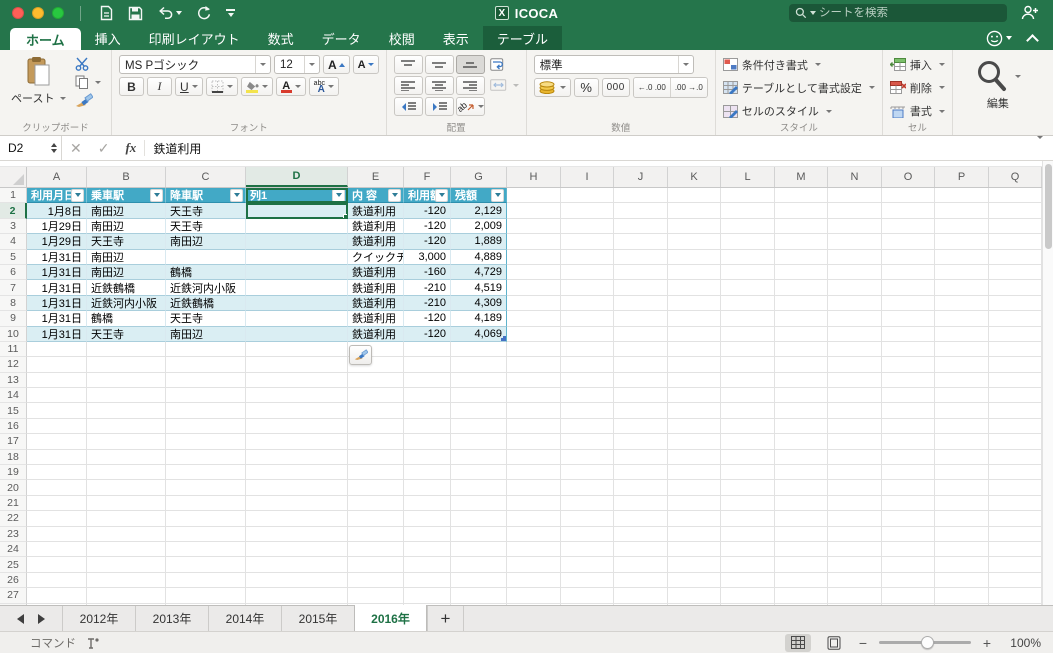  Describe the element at coordinates (479, 503) in the screenshot. I see `cell-G21` at that location.